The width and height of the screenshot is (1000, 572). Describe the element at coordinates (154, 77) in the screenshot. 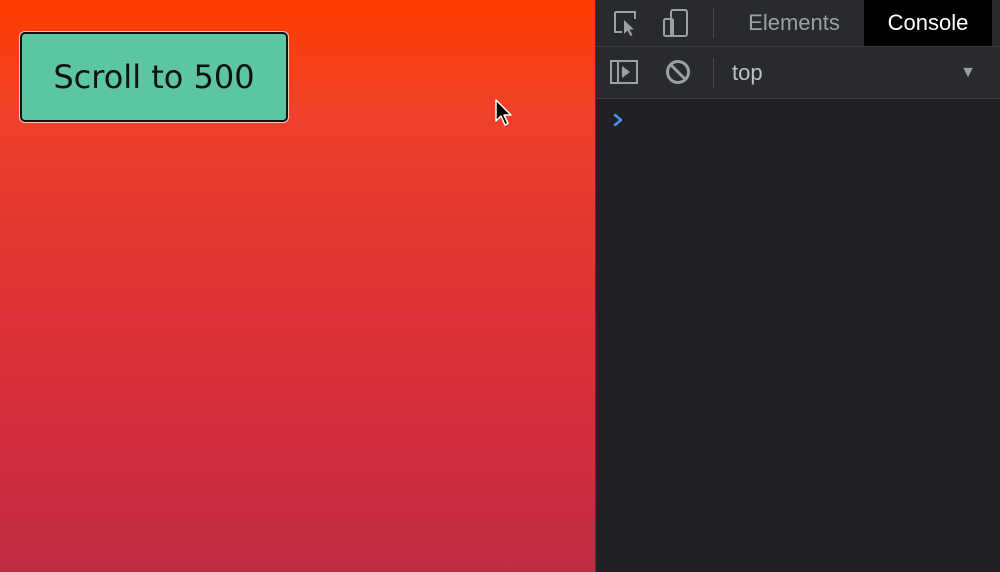

I see `scroll-to-500-button: Scroll to 500` at that location.